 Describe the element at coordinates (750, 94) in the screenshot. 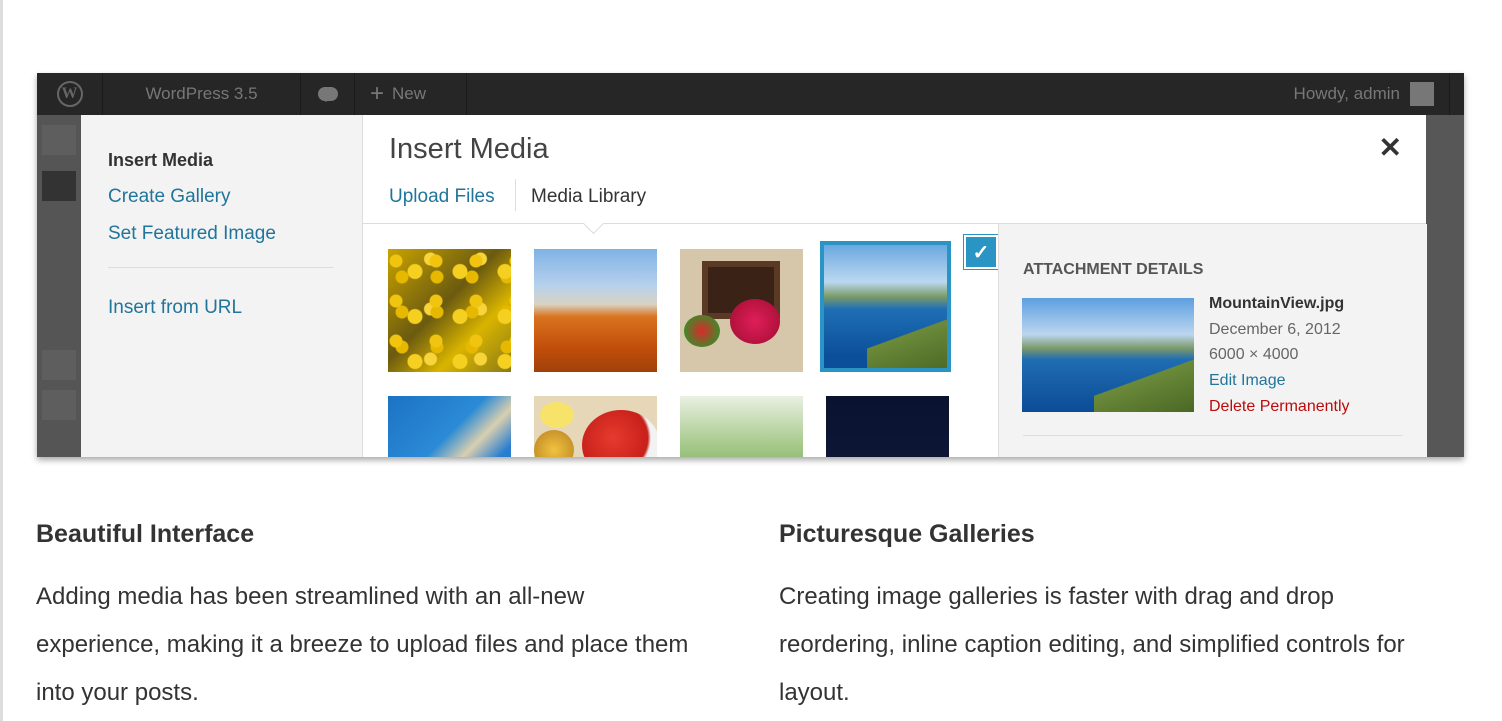

I see `admin-bar: W WordPress 3.5 + New Howdy, admin` at that location.